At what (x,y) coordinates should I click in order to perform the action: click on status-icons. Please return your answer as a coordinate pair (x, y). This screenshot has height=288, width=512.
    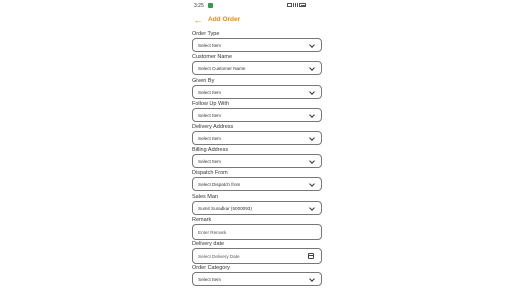
    Looking at the image, I should click on (296, 5).